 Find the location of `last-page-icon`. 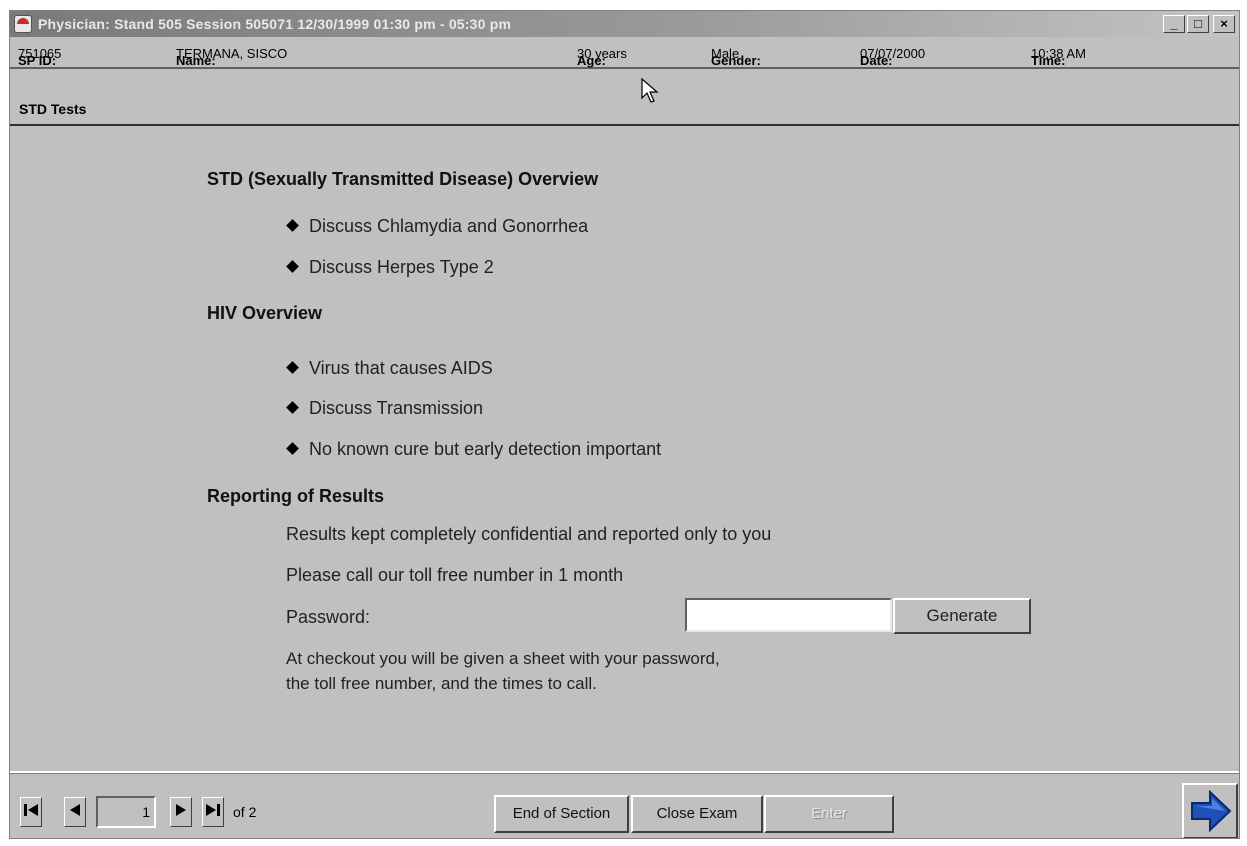

last-page-icon is located at coordinates (213, 810).